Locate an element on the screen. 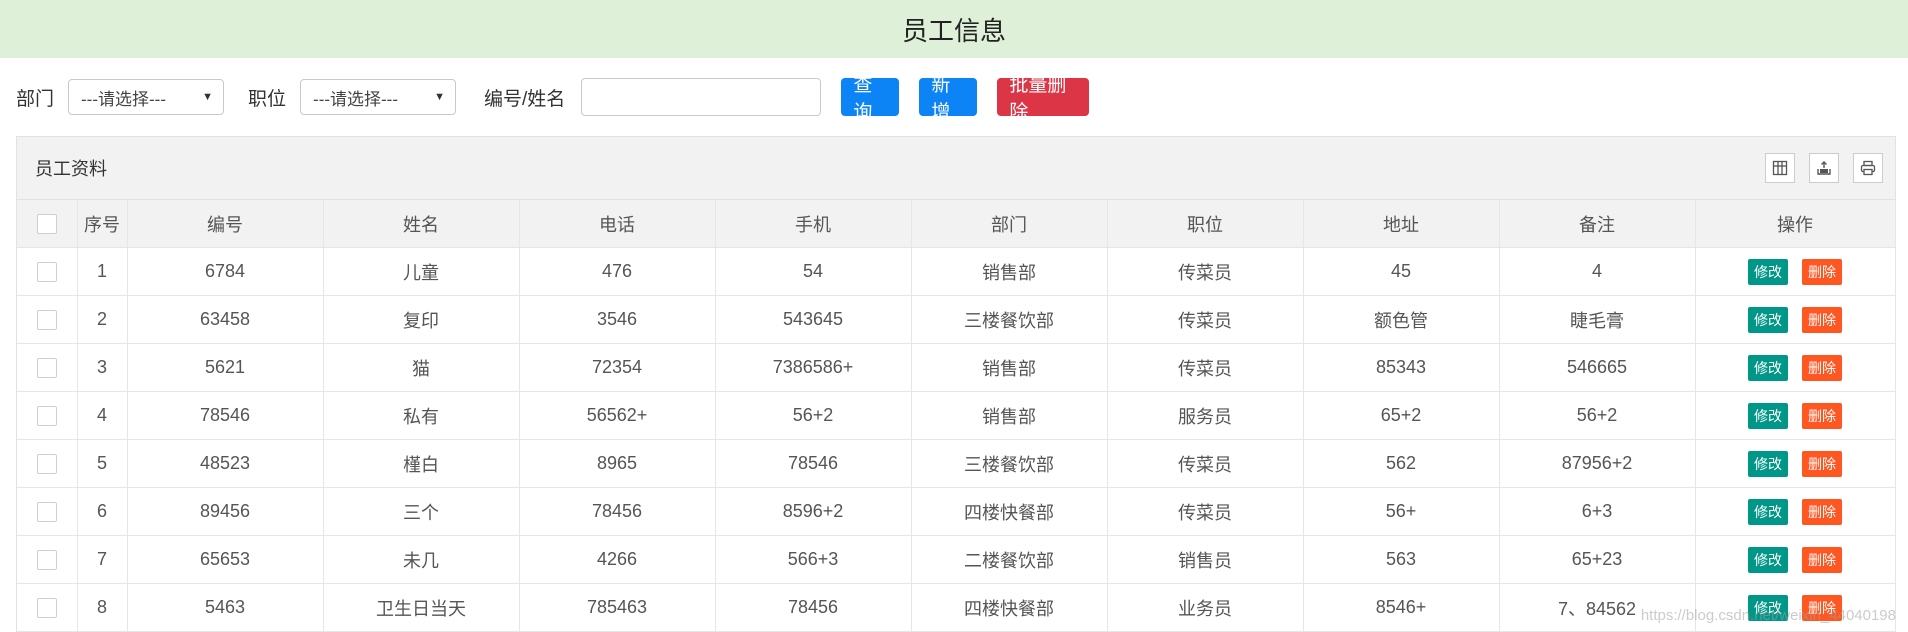  table-cell: 1 is located at coordinates (102, 271).